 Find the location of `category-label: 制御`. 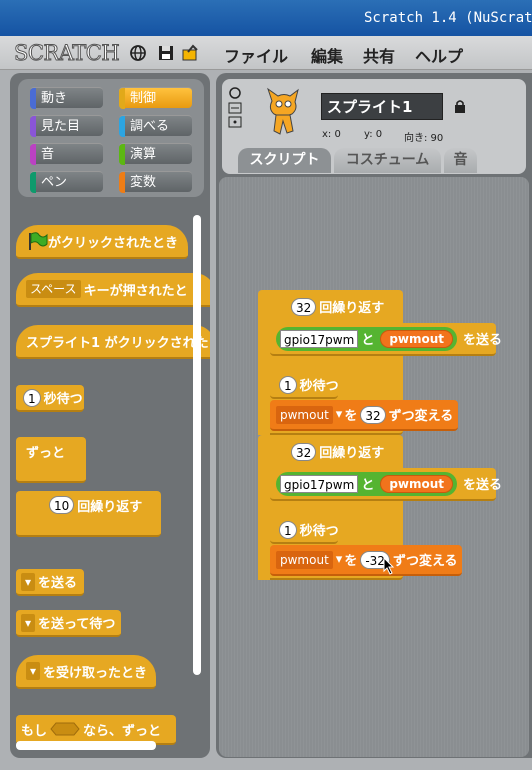

category-label: 制御 is located at coordinates (143, 98).